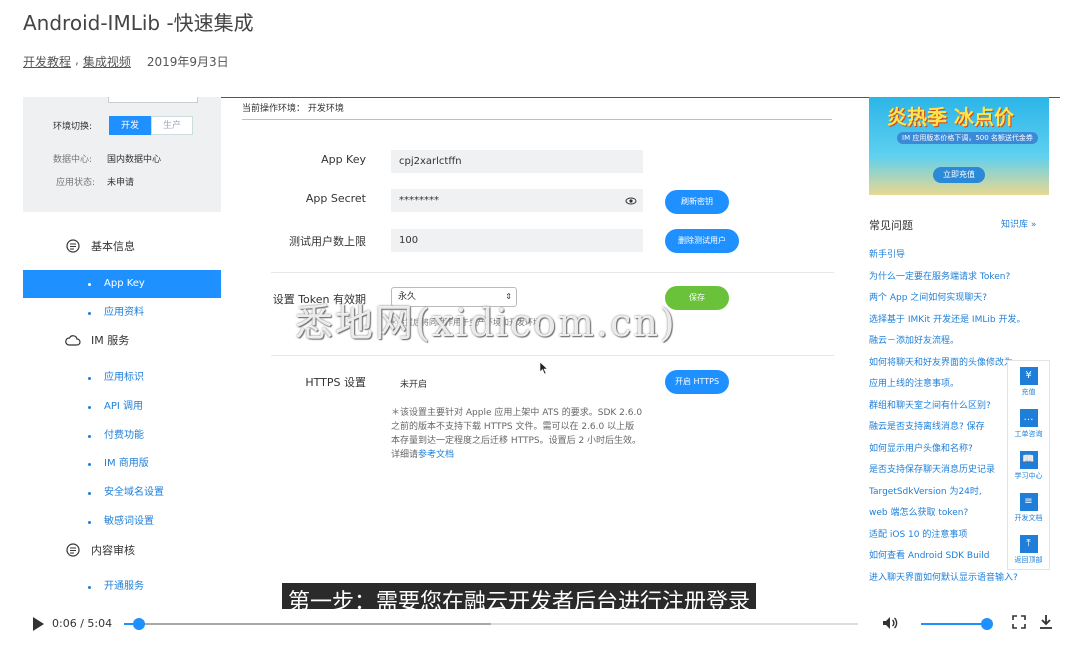 This screenshot has width=1080, height=648. What do you see at coordinates (537, 119) in the screenshot?
I see `current-env-divider` at bounding box center [537, 119].